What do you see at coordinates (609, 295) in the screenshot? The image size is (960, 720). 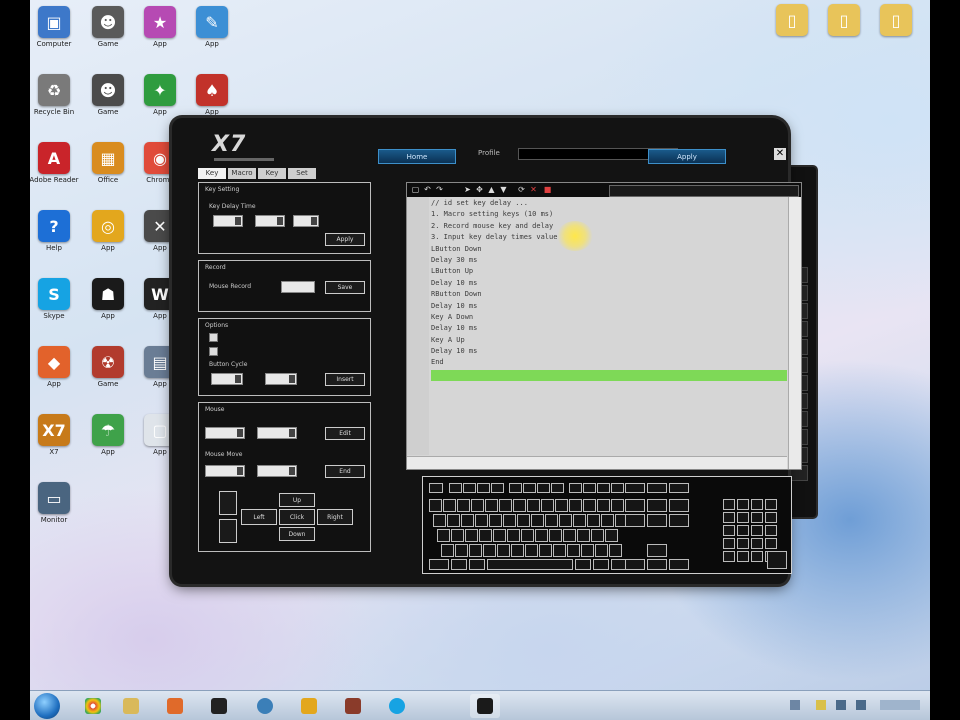 I see `macro-line: RButton Down` at bounding box center [609, 295].